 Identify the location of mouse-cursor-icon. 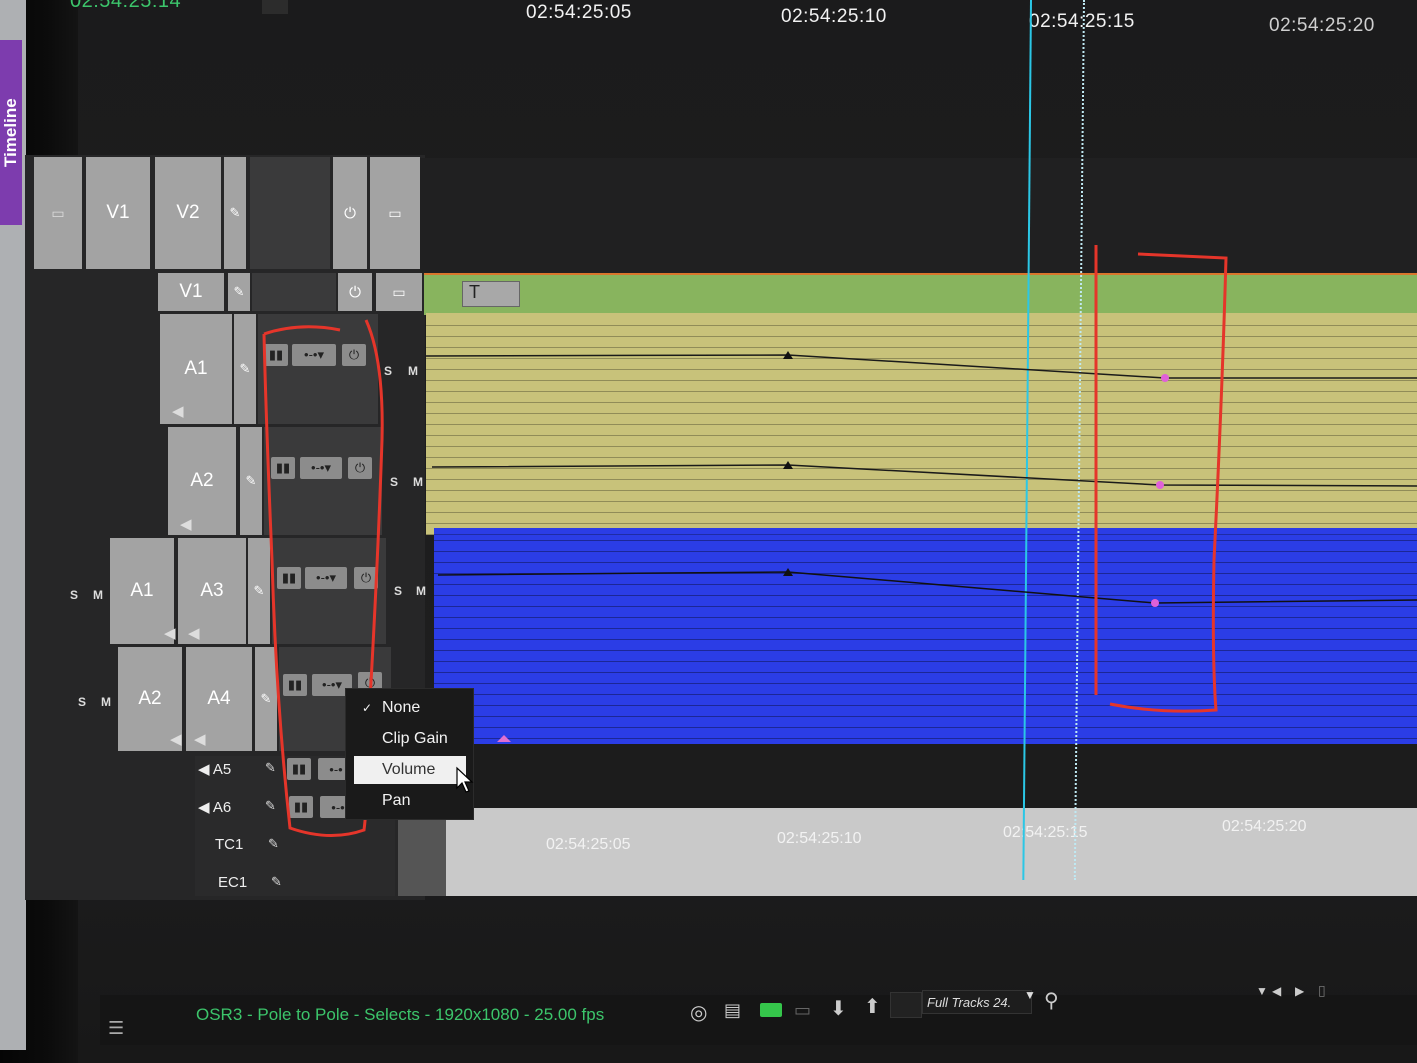
(465, 779).